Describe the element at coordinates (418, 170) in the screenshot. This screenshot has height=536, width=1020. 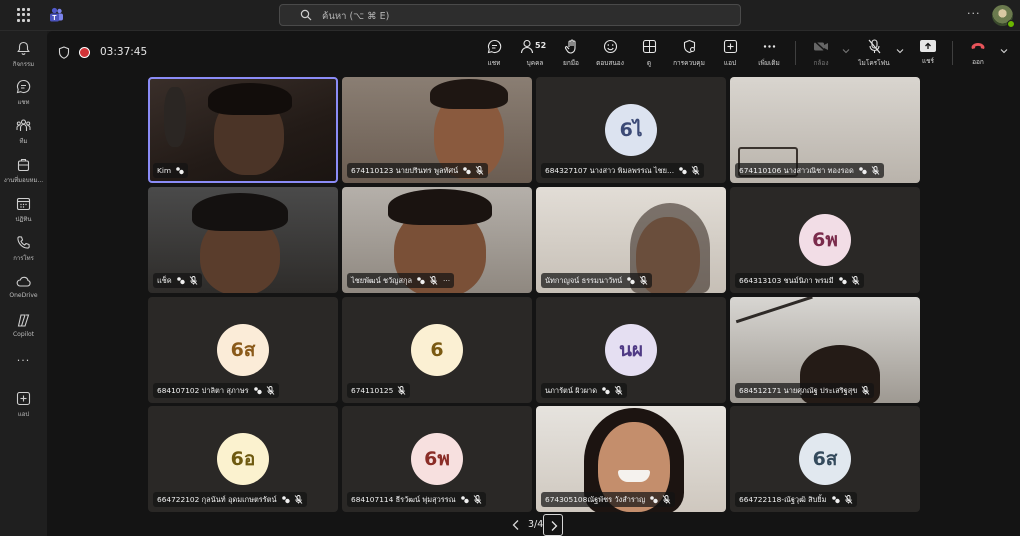
I see `participant-name-label: 674110123 นายปรินทร พูลทัศน์` at that location.